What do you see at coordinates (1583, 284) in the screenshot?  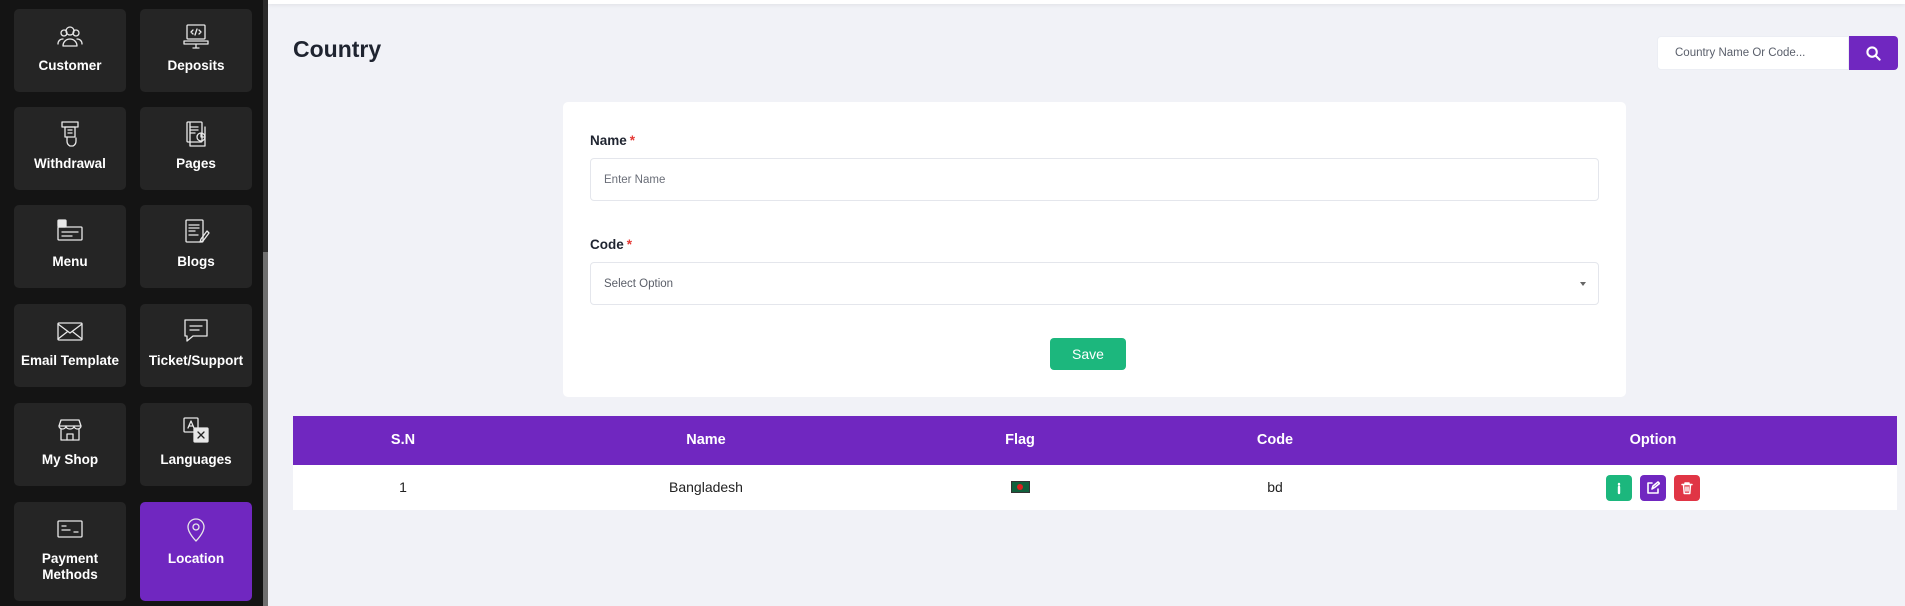 I see `caret-down-icon` at bounding box center [1583, 284].